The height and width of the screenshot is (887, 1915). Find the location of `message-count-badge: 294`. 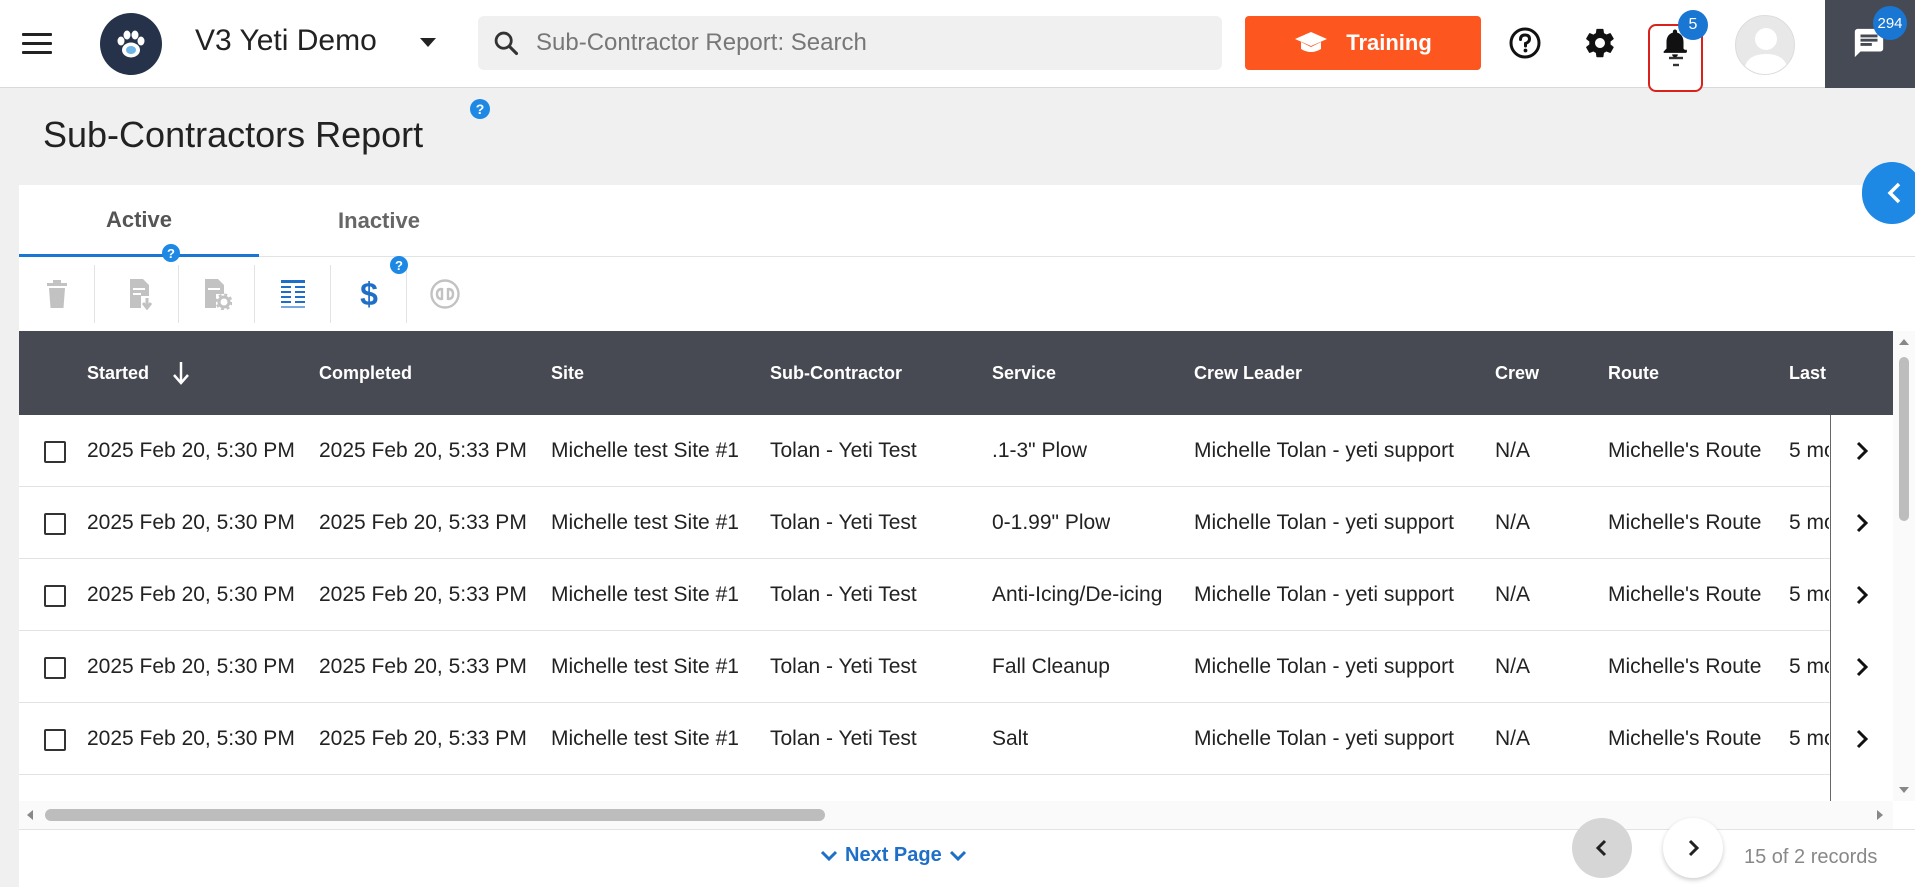

message-count-badge: 294 is located at coordinates (1890, 23).